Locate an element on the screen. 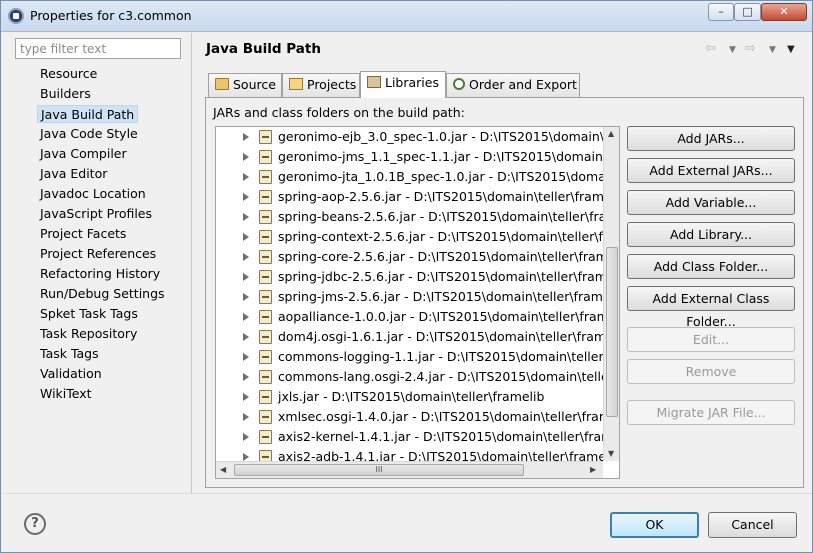  nav-item-run-debug-settings: Run/Debug Settings is located at coordinates (102, 294).